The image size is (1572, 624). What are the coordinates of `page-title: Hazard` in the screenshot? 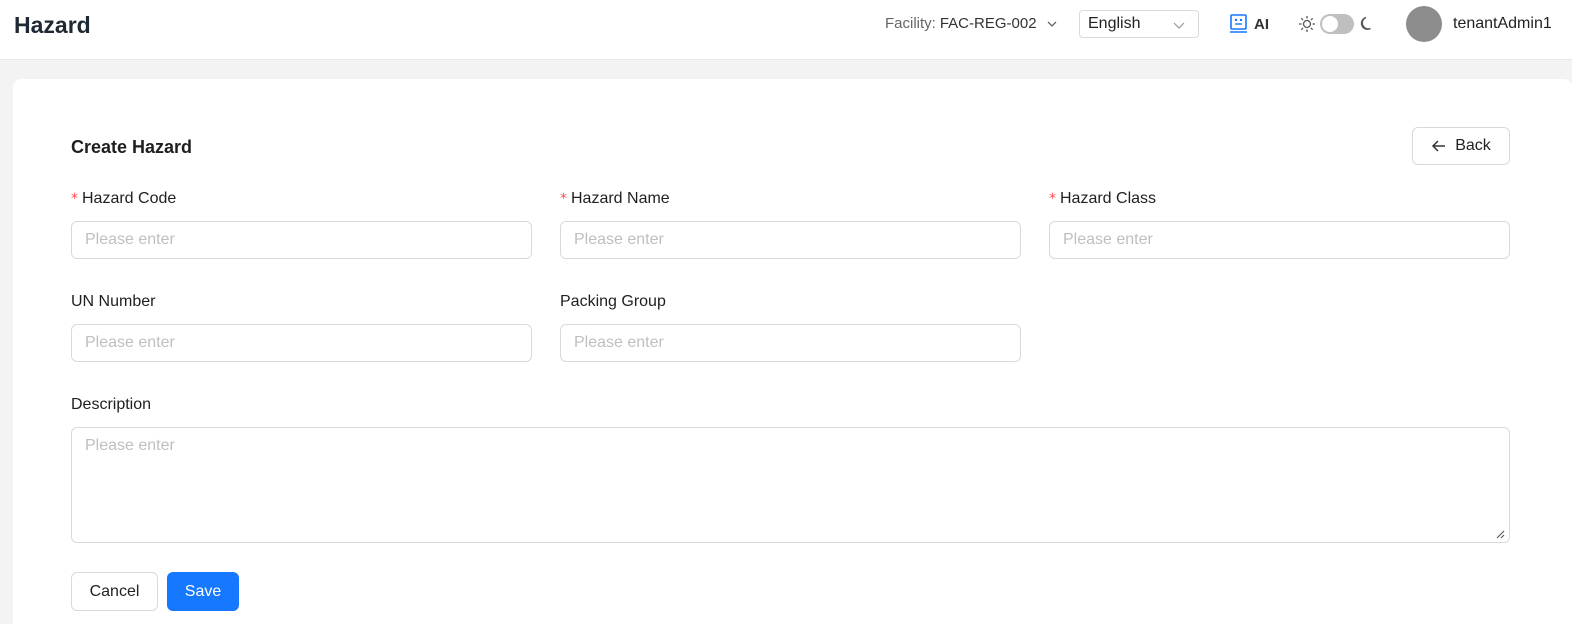 It's located at (52, 25).